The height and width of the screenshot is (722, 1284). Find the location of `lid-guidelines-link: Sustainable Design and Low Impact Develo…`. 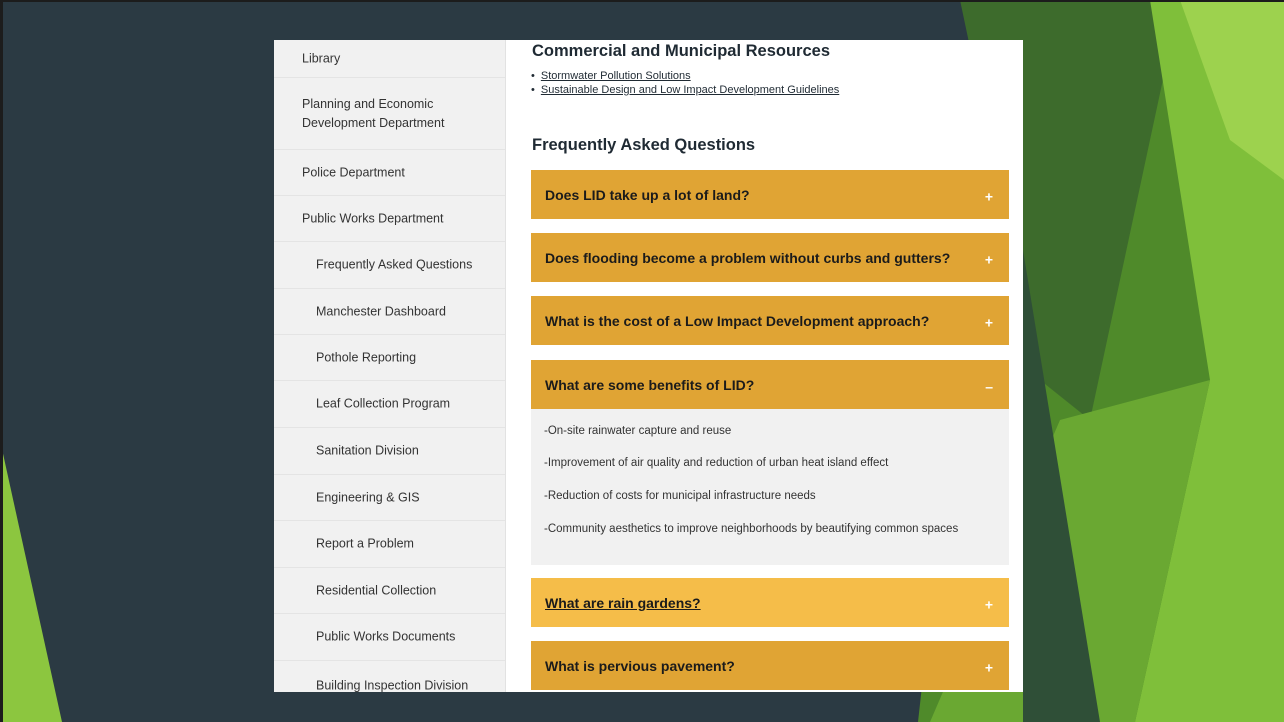

lid-guidelines-link: Sustainable Design and Low Impact Develo… is located at coordinates (690, 90).